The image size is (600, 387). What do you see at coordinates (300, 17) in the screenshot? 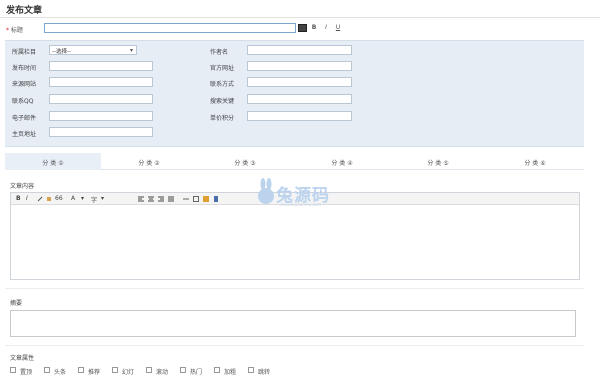
I see `header-divider` at bounding box center [300, 17].